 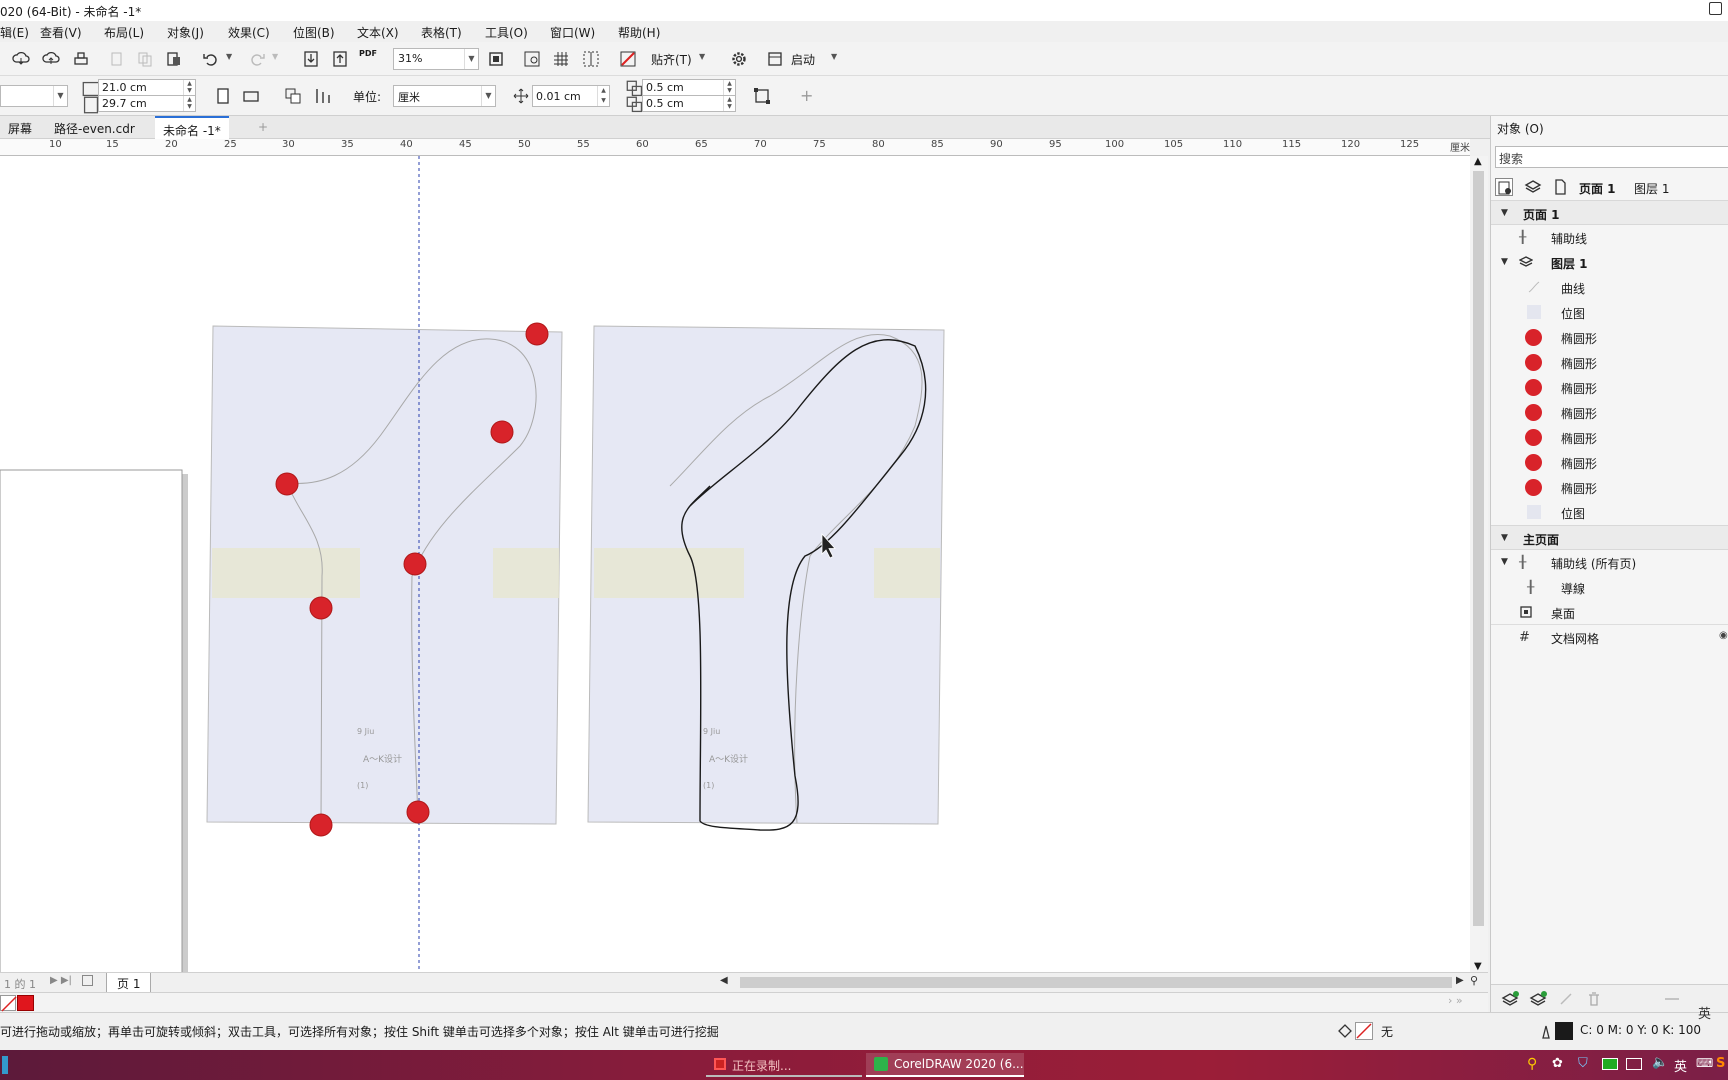 I want to click on outline-pen-icon, so click(x=1546, y=1031).